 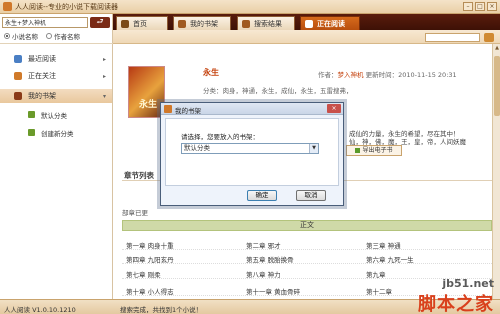 I want to click on chapter-link: 第八章 神力, so click(x=263, y=274).